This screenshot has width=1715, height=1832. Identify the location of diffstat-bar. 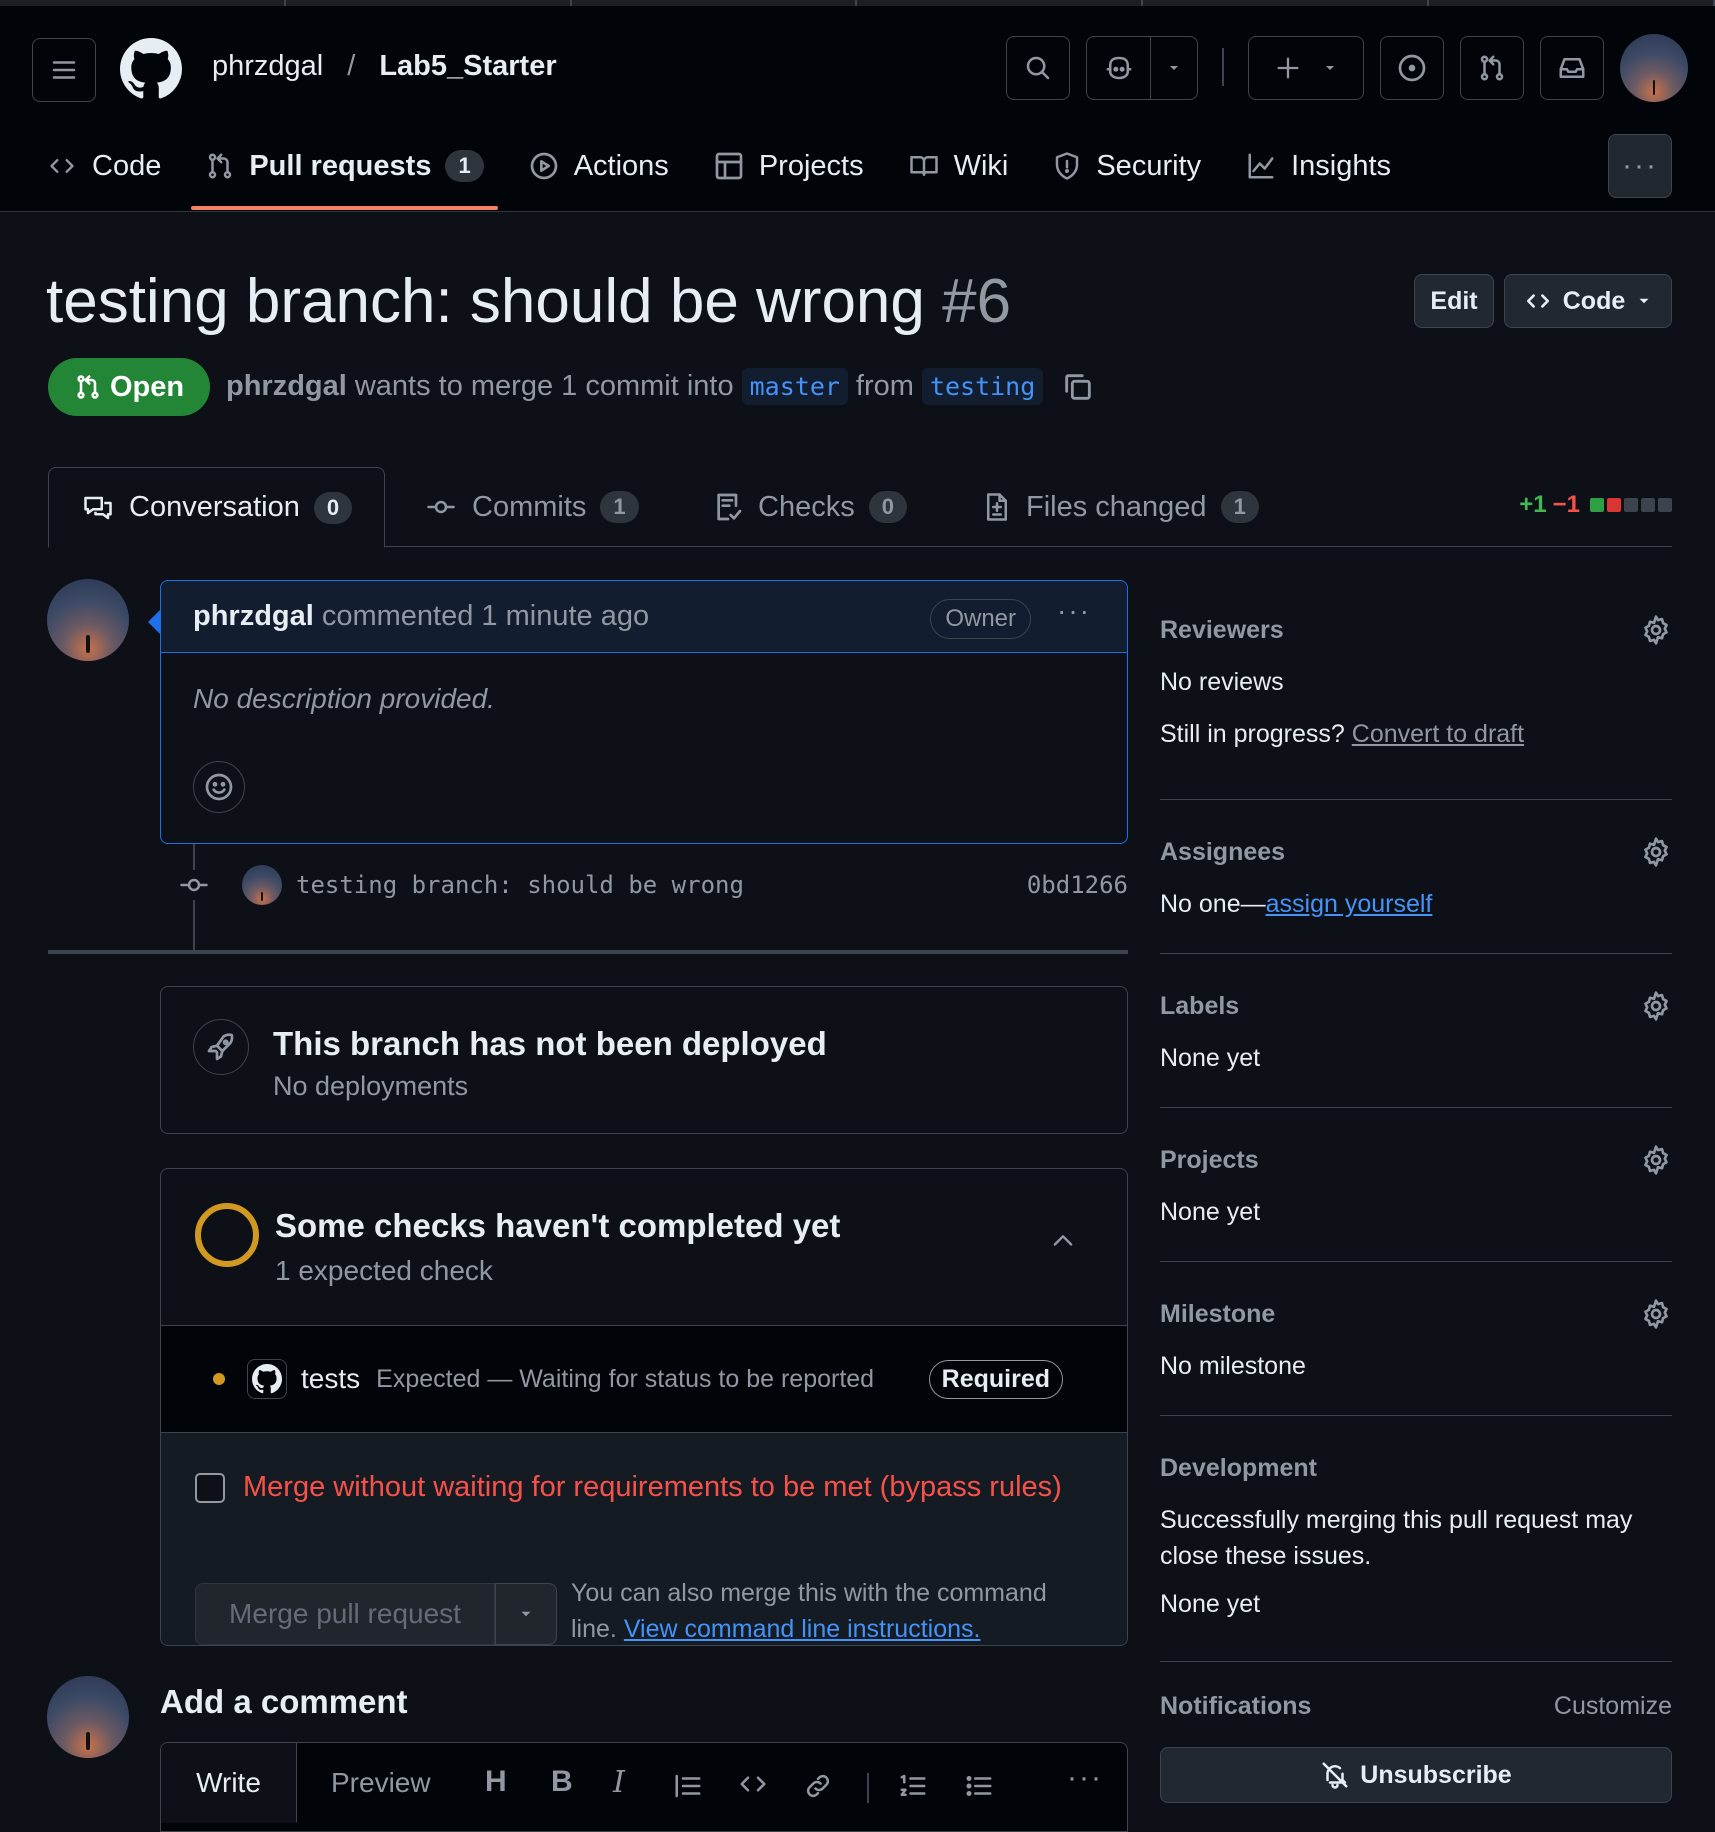
(1631, 505).